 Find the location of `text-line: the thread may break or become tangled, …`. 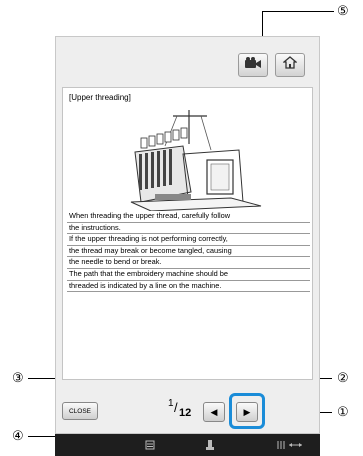

text-line: the thread may break or become tangled, … is located at coordinates (188, 252).